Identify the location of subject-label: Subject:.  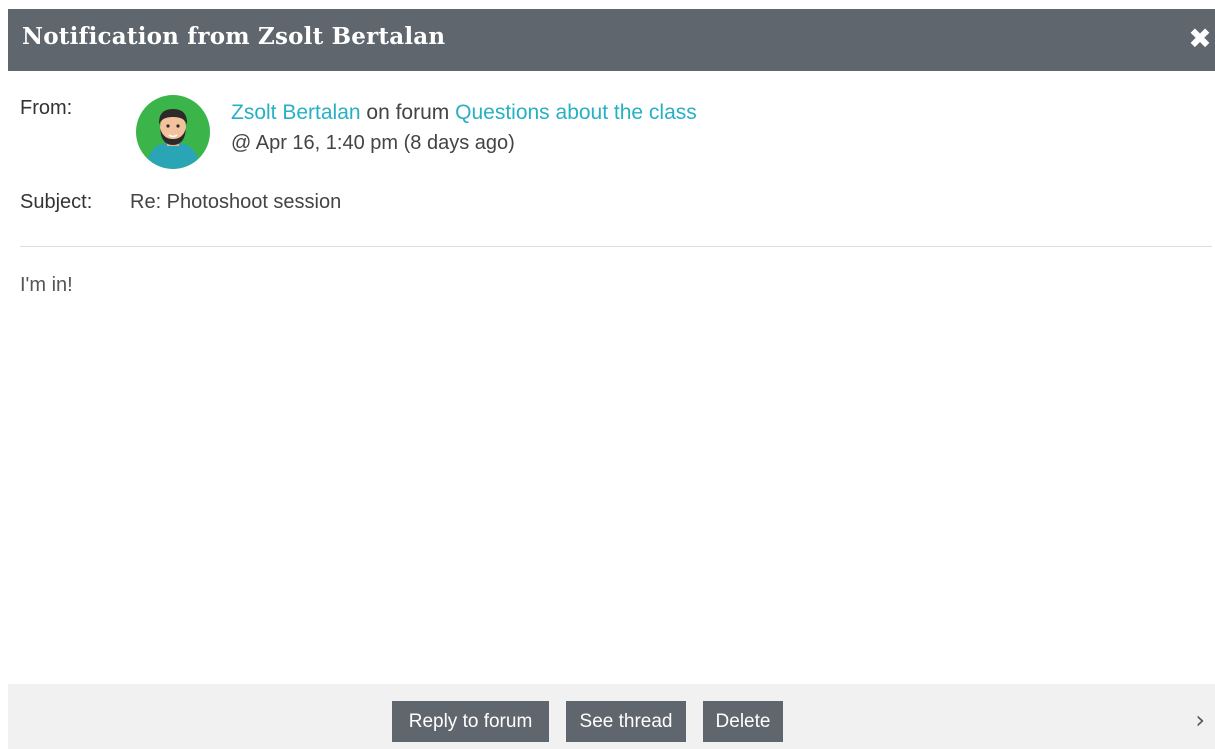
(56, 202).